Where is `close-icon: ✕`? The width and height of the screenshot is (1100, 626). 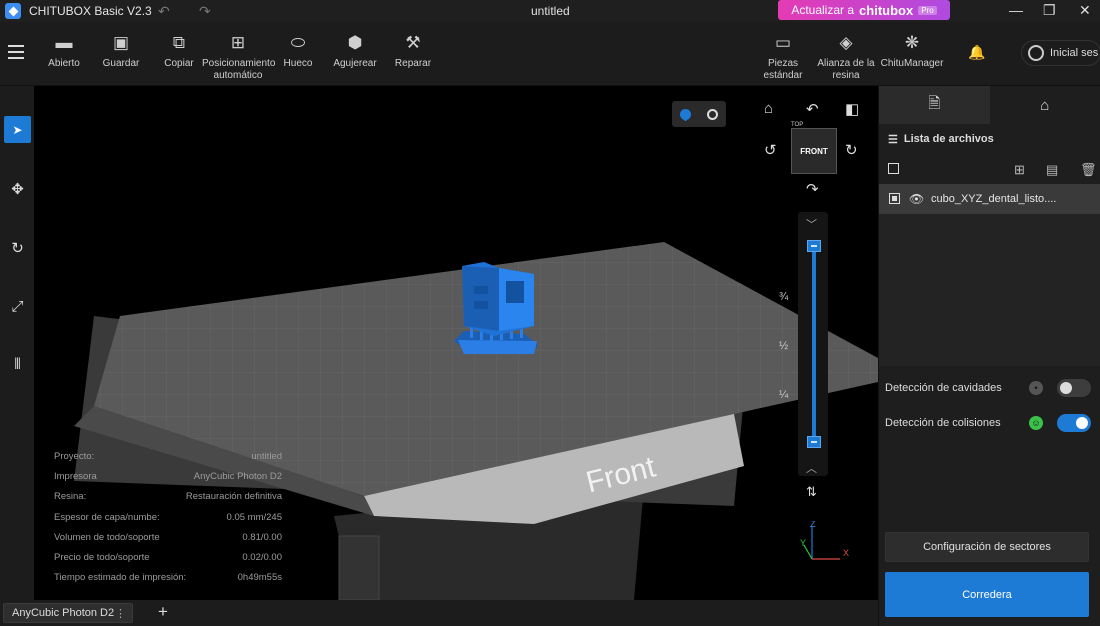 close-icon: ✕ is located at coordinates (1085, 10).